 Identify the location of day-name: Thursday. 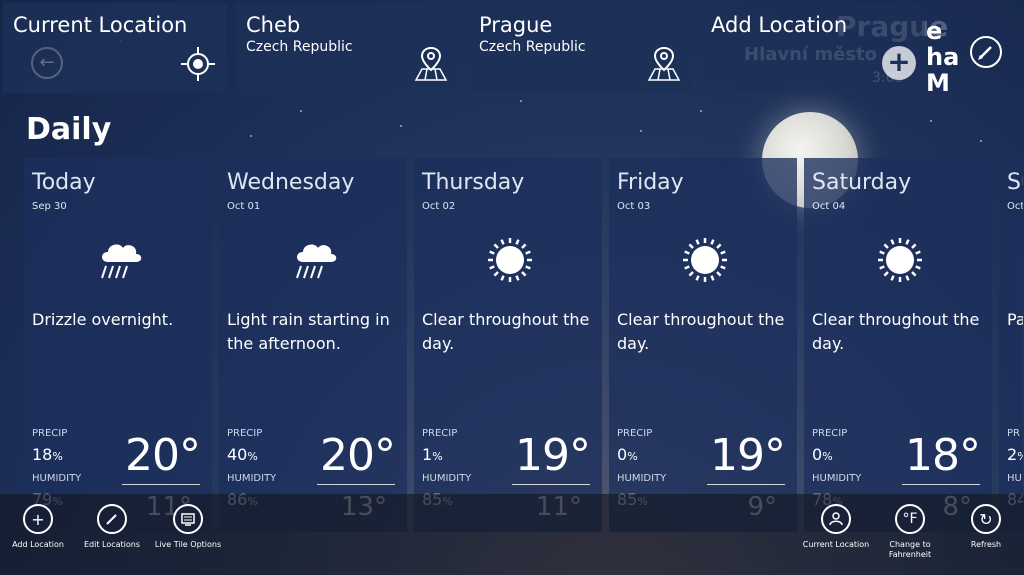
(473, 182).